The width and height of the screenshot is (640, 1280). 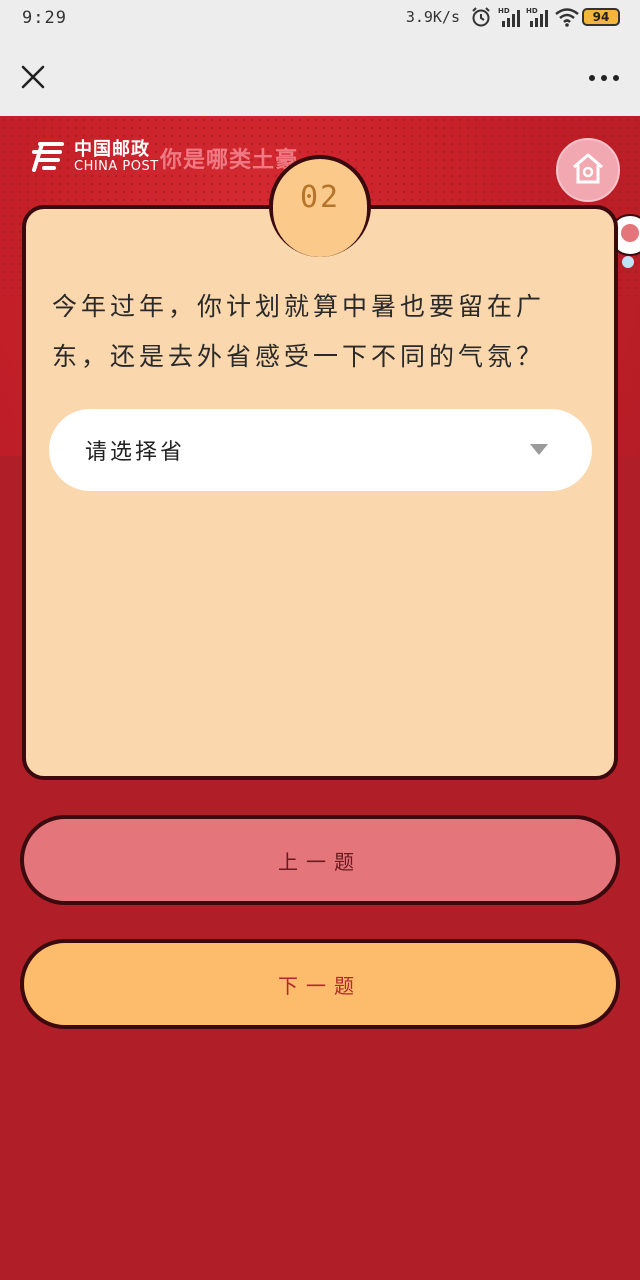 What do you see at coordinates (299, 331) in the screenshot?
I see `question-text: 今年过年，你计划就算中暑也要留在广东，还是去外省感受一下不同的气氛？` at bounding box center [299, 331].